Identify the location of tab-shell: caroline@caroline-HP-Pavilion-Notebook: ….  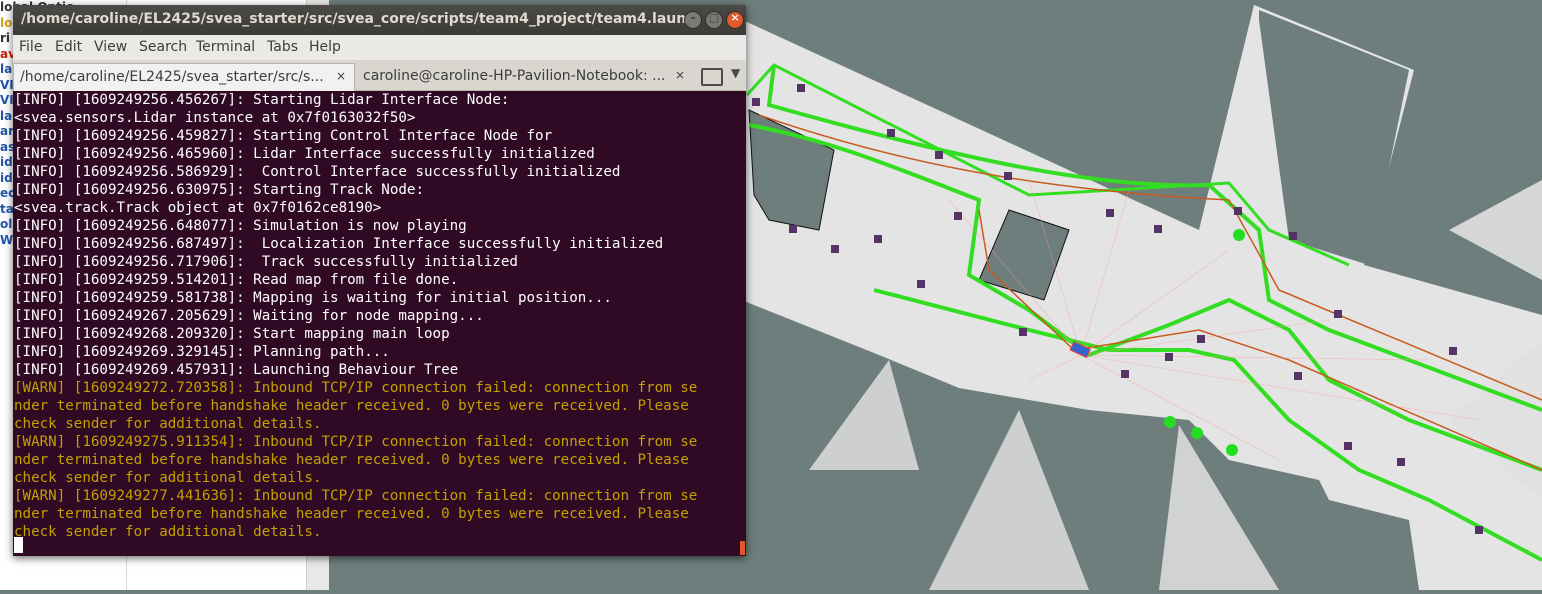
(525, 76).